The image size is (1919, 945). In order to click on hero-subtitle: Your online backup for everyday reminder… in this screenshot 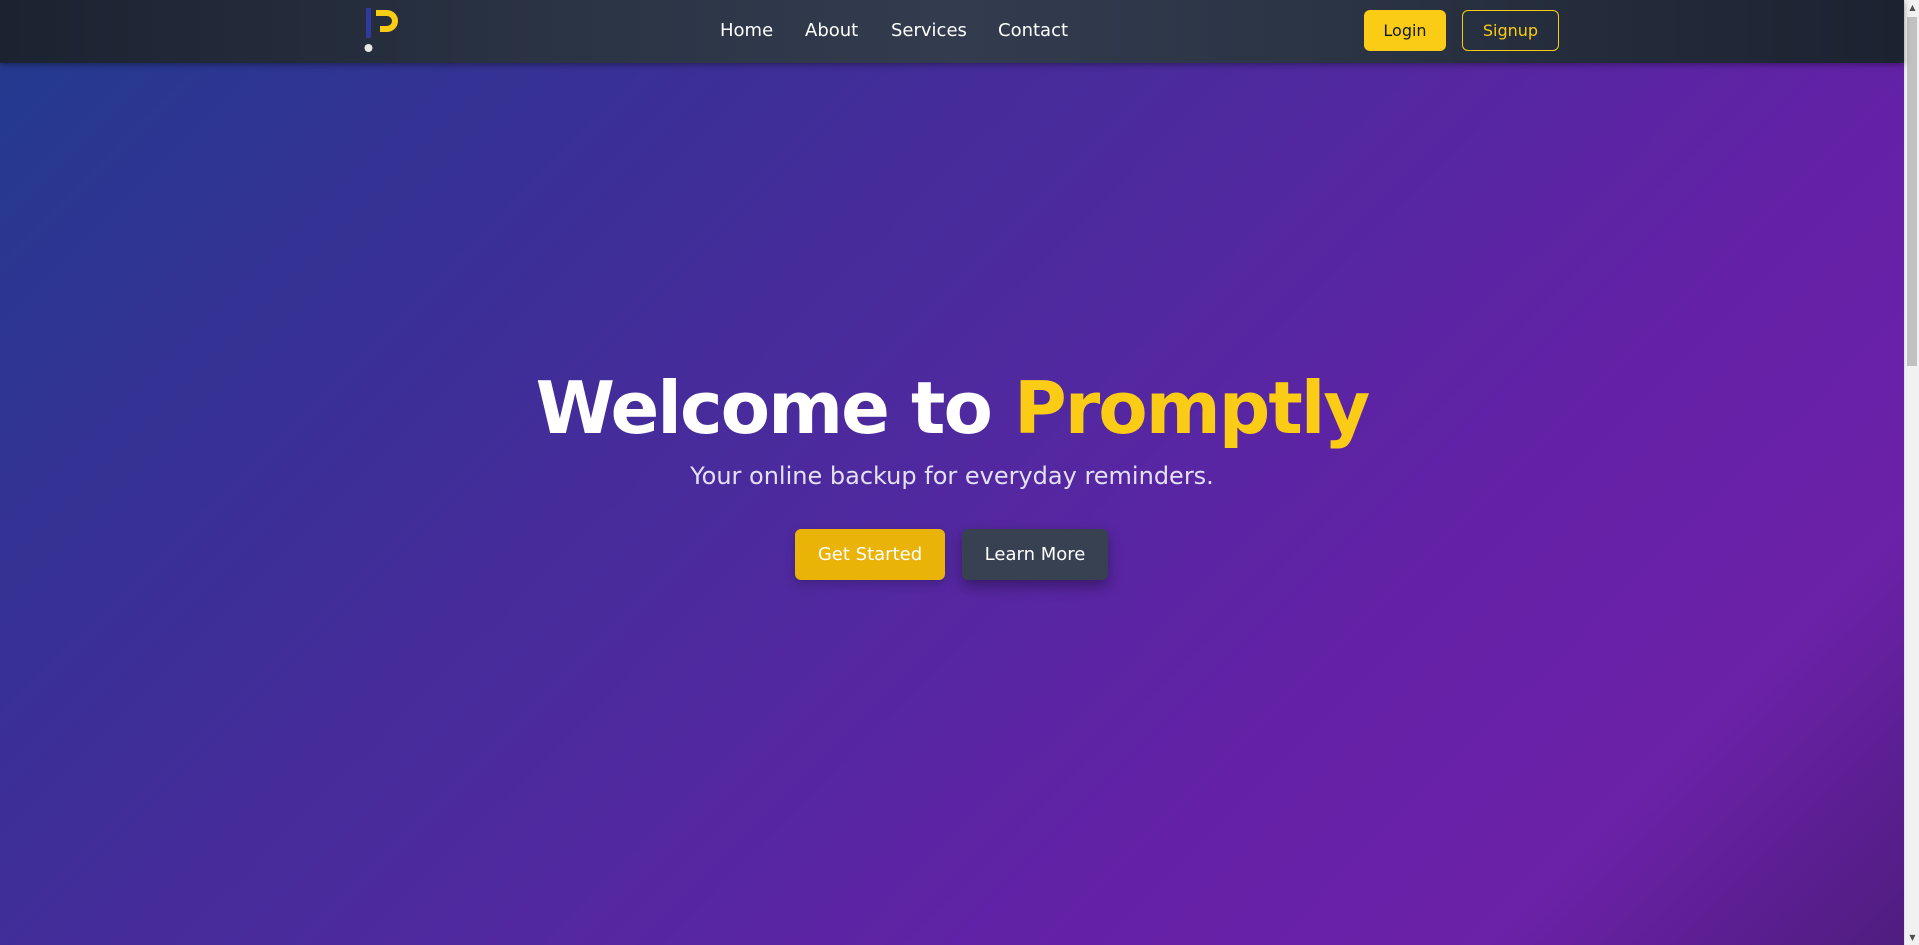, I will do `click(952, 476)`.